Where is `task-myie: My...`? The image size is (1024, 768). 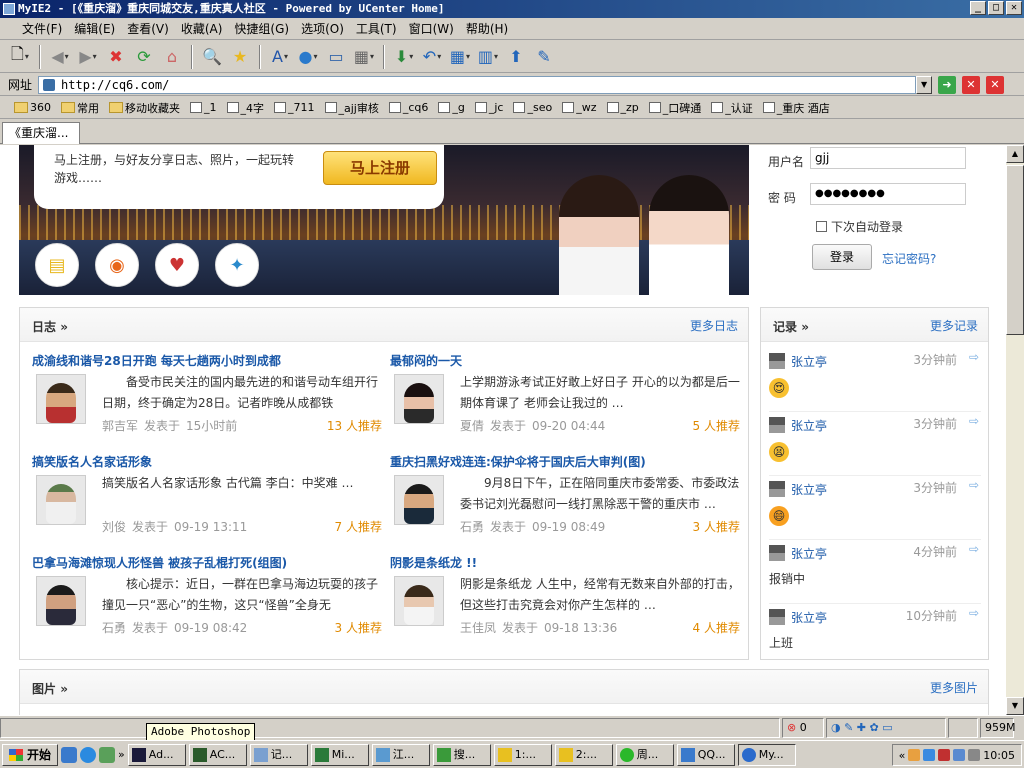
task-myie: My... is located at coordinates (766, 754).